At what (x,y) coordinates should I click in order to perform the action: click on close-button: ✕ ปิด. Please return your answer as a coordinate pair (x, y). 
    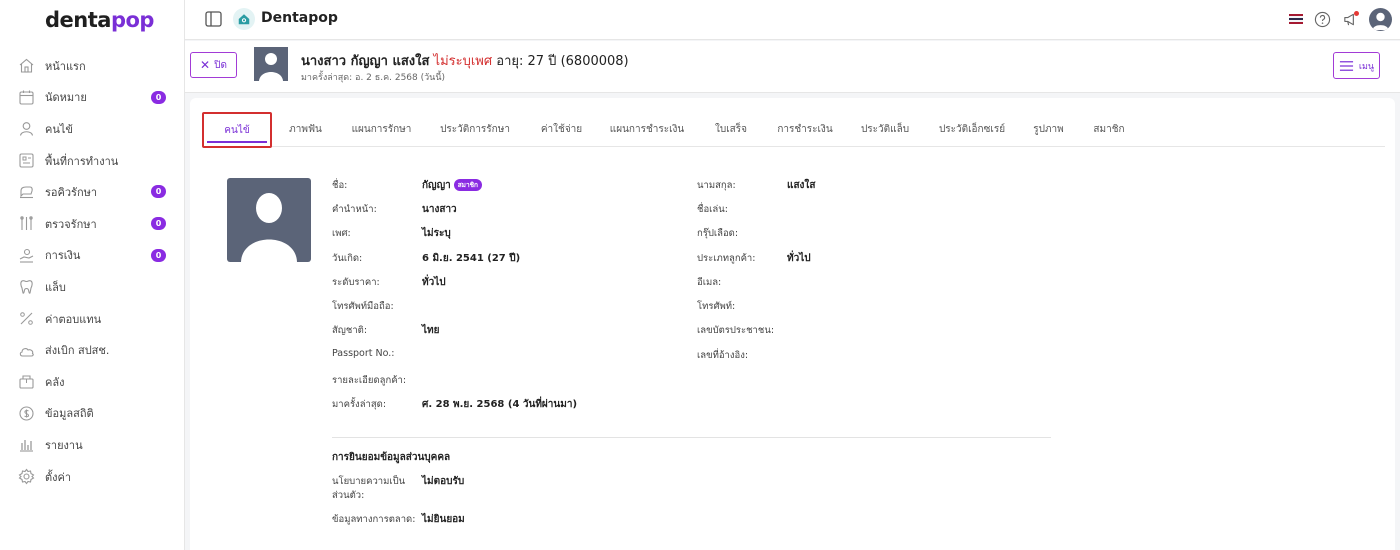
    Looking at the image, I should click on (213, 65).